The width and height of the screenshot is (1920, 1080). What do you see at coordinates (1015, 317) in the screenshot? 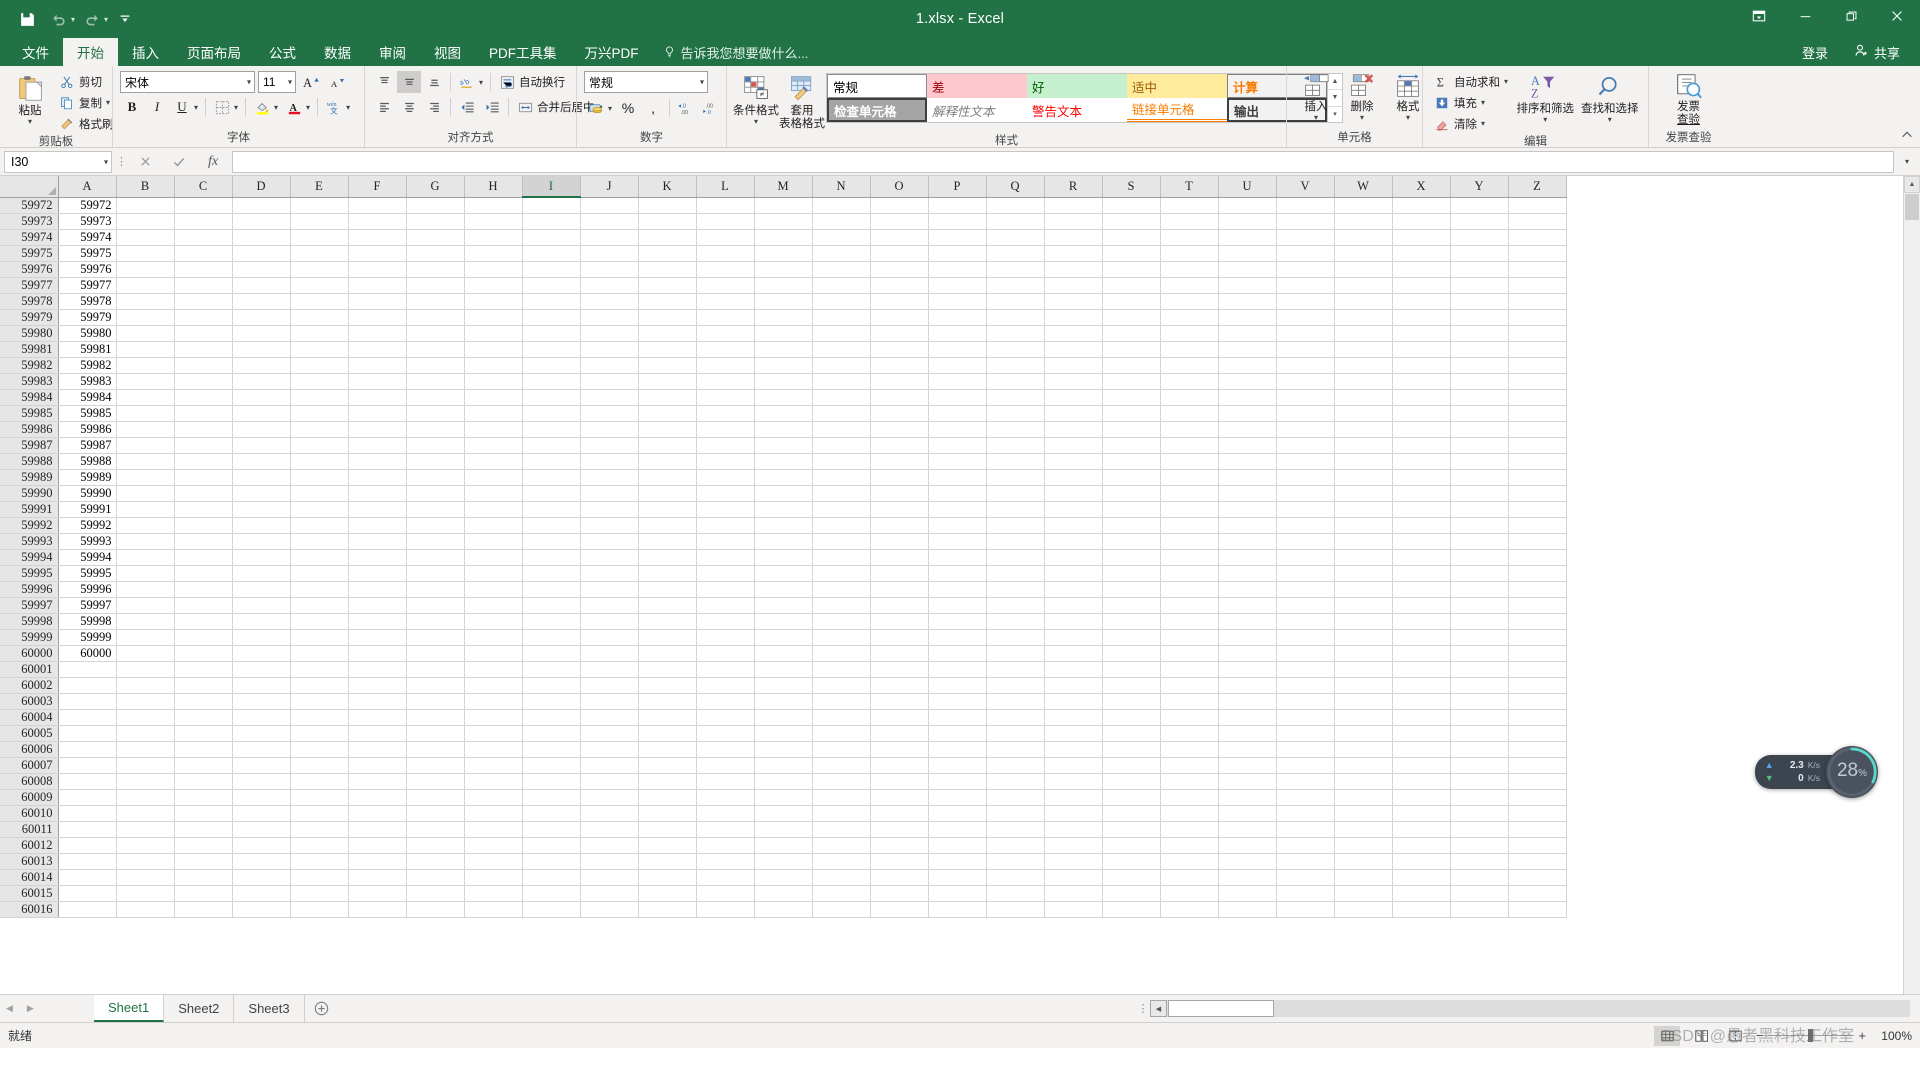
I see `cell-Q59979` at bounding box center [1015, 317].